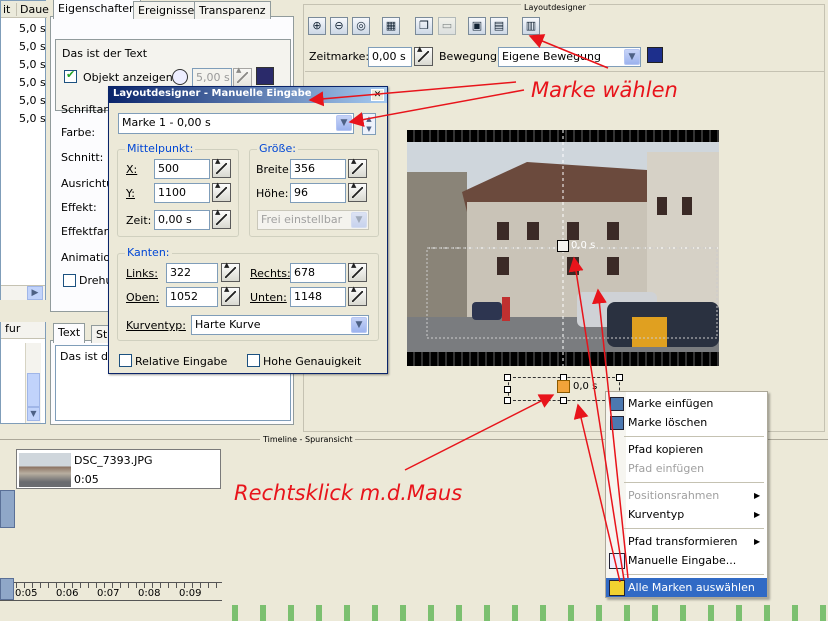 The image size is (828, 621). What do you see at coordinates (242, 76) in the screenshot?
I see `duration-spin-icon` at bounding box center [242, 76].